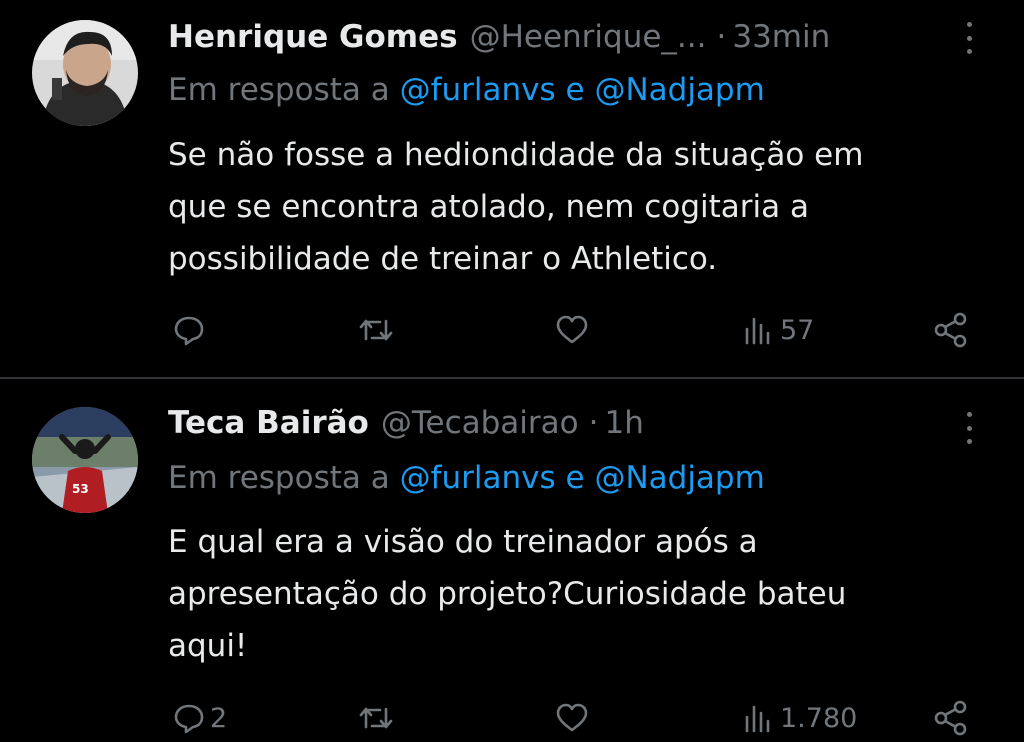  Describe the element at coordinates (781, 37) in the screenshot. I see `timestamp: 33min` at that location.